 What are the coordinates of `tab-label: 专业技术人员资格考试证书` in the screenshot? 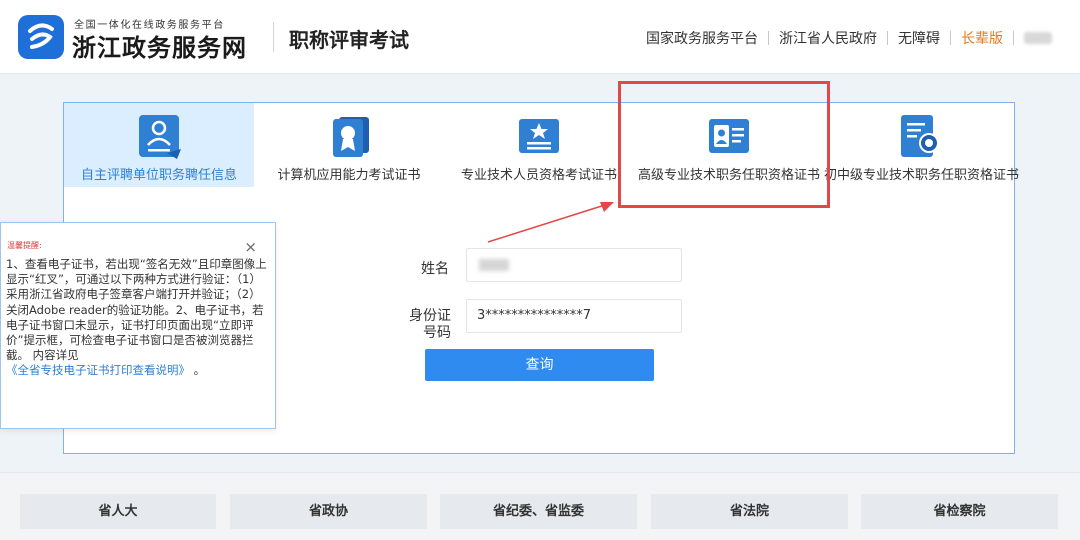 It's located at (538, 175).